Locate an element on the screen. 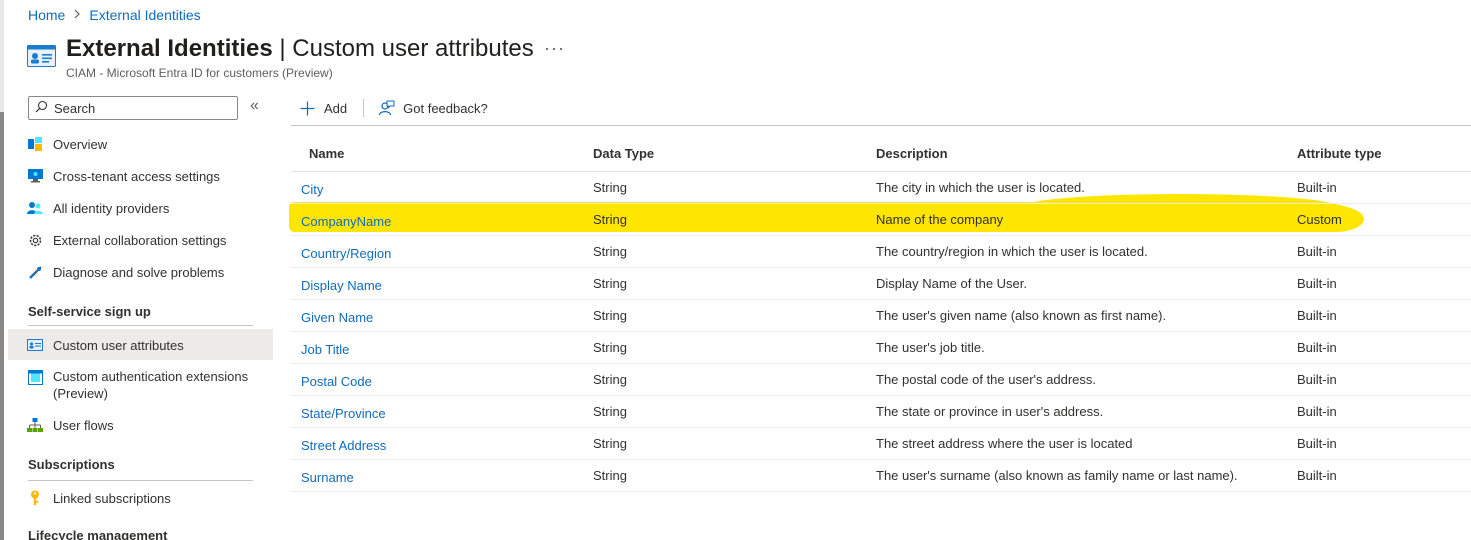 The width and height of the screenshot is (1471, 540). sidebar-item-external-collab: External collaboration settings is located at coordinates (140, 240).